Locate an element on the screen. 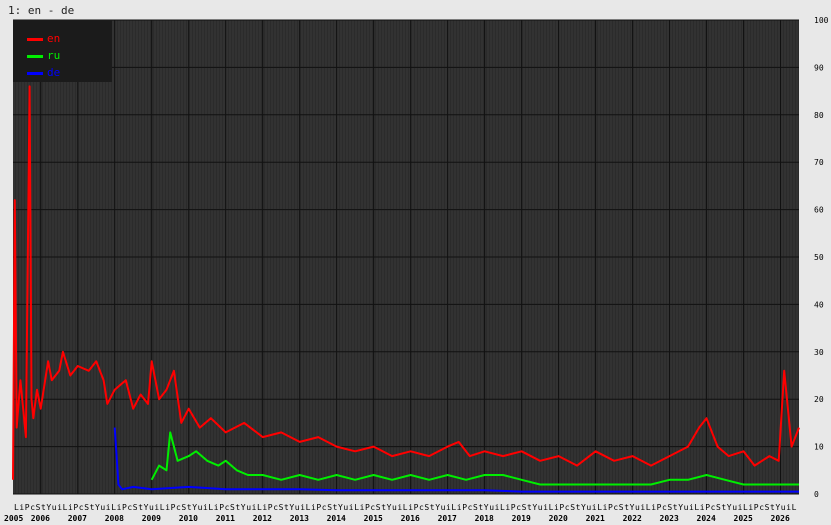 The height and width of the screenshot is (525, 831). x-year-label-2019: 2019 is located at coordinates (521, 518).